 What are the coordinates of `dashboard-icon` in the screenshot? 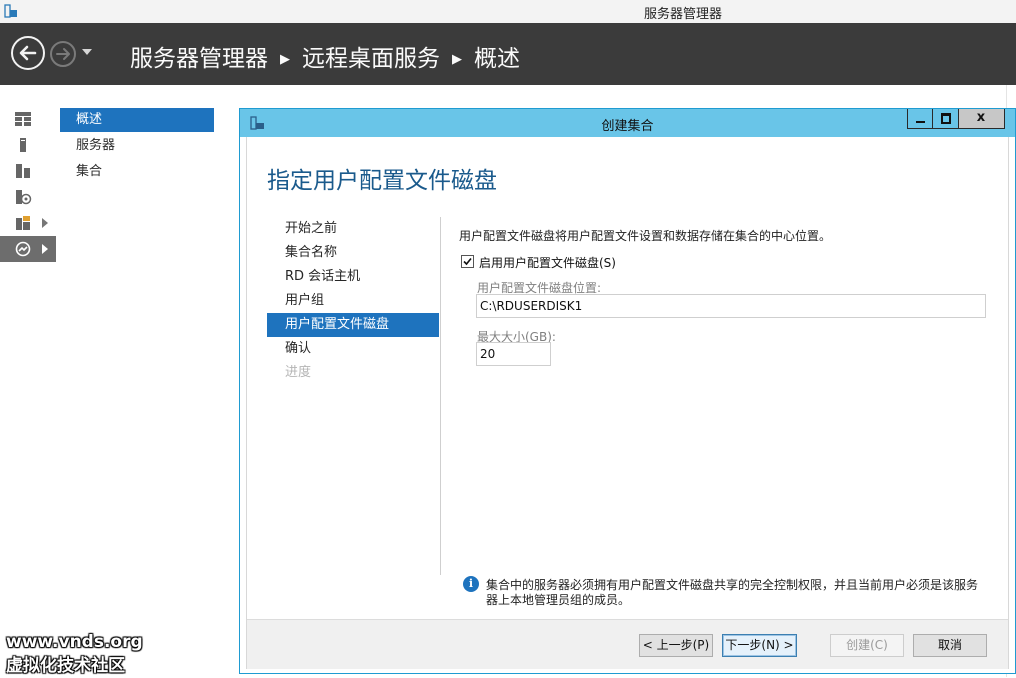 It's located at (23, 119).